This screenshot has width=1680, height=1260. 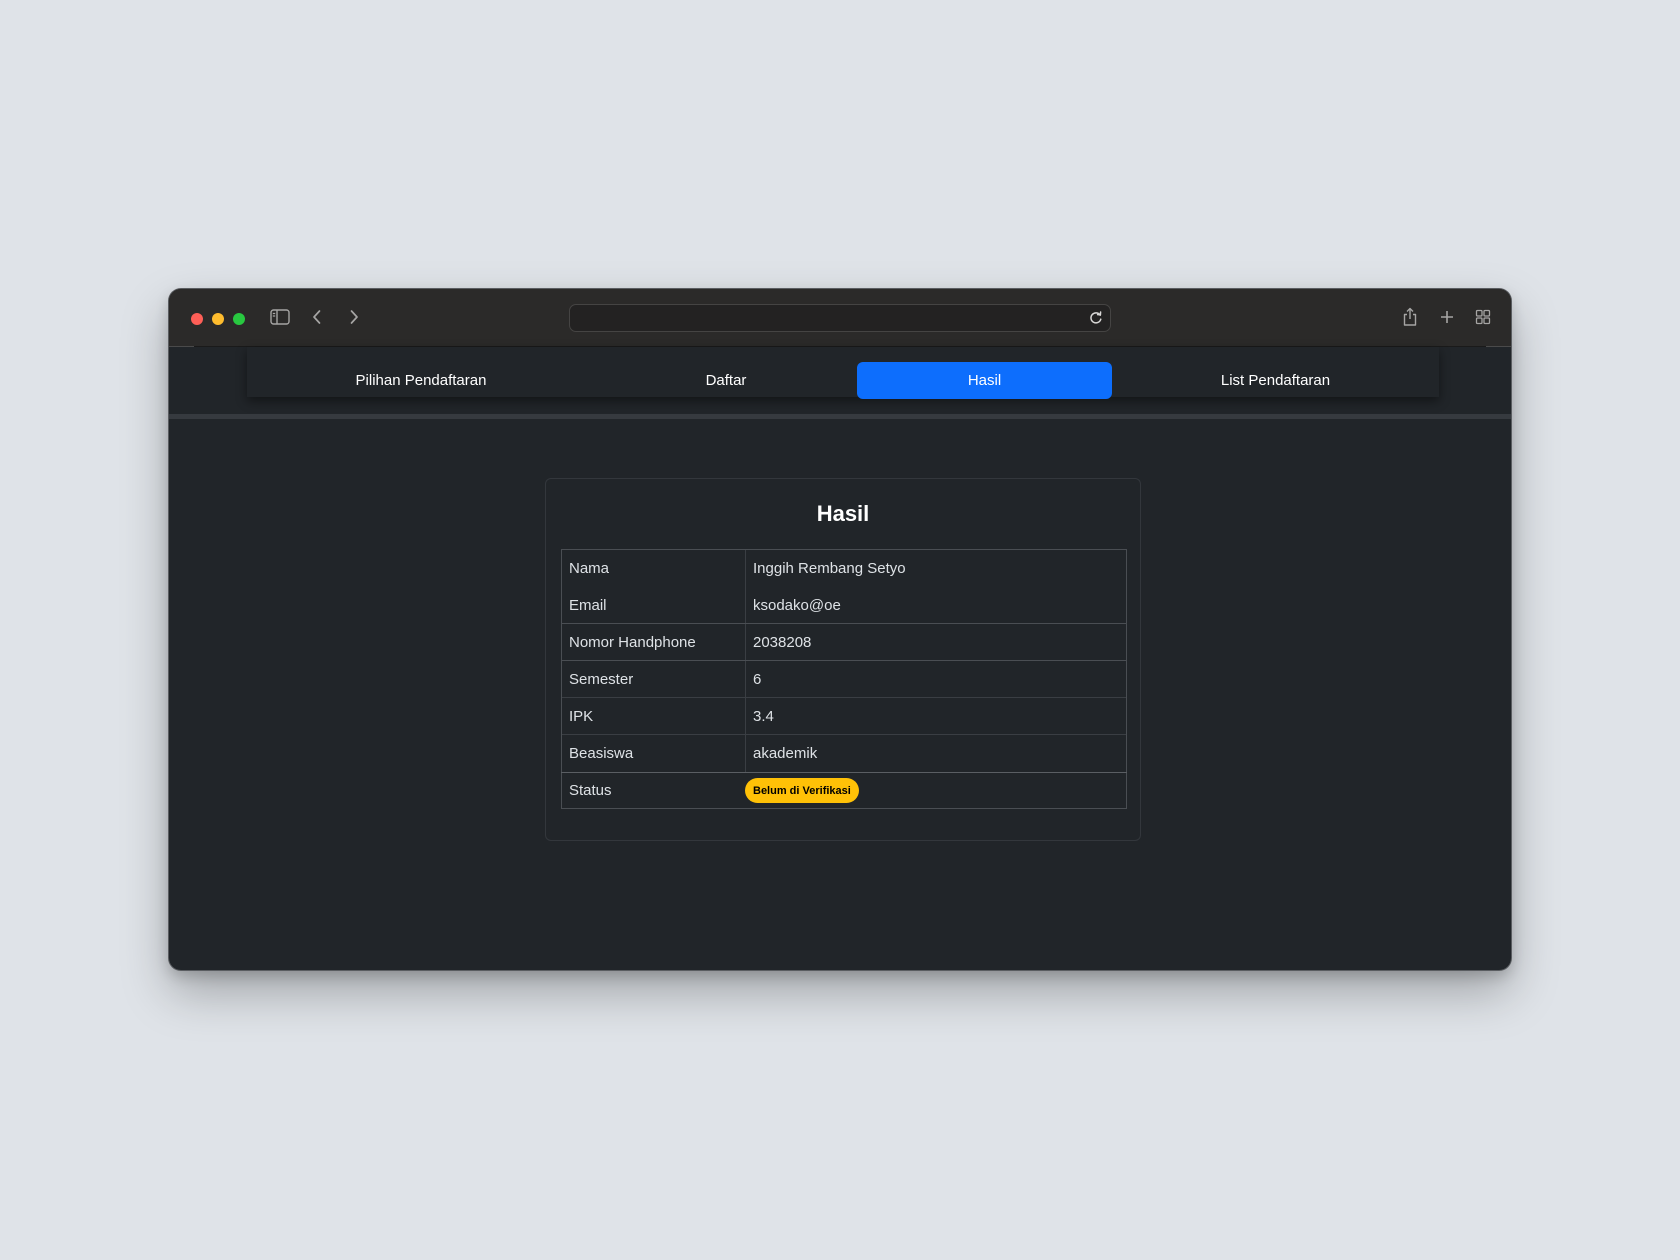 What do you see at coordinates (280, 317) in the screenshot?
I see `sidebar-toggle-icon` at bounding box center [280, 317].